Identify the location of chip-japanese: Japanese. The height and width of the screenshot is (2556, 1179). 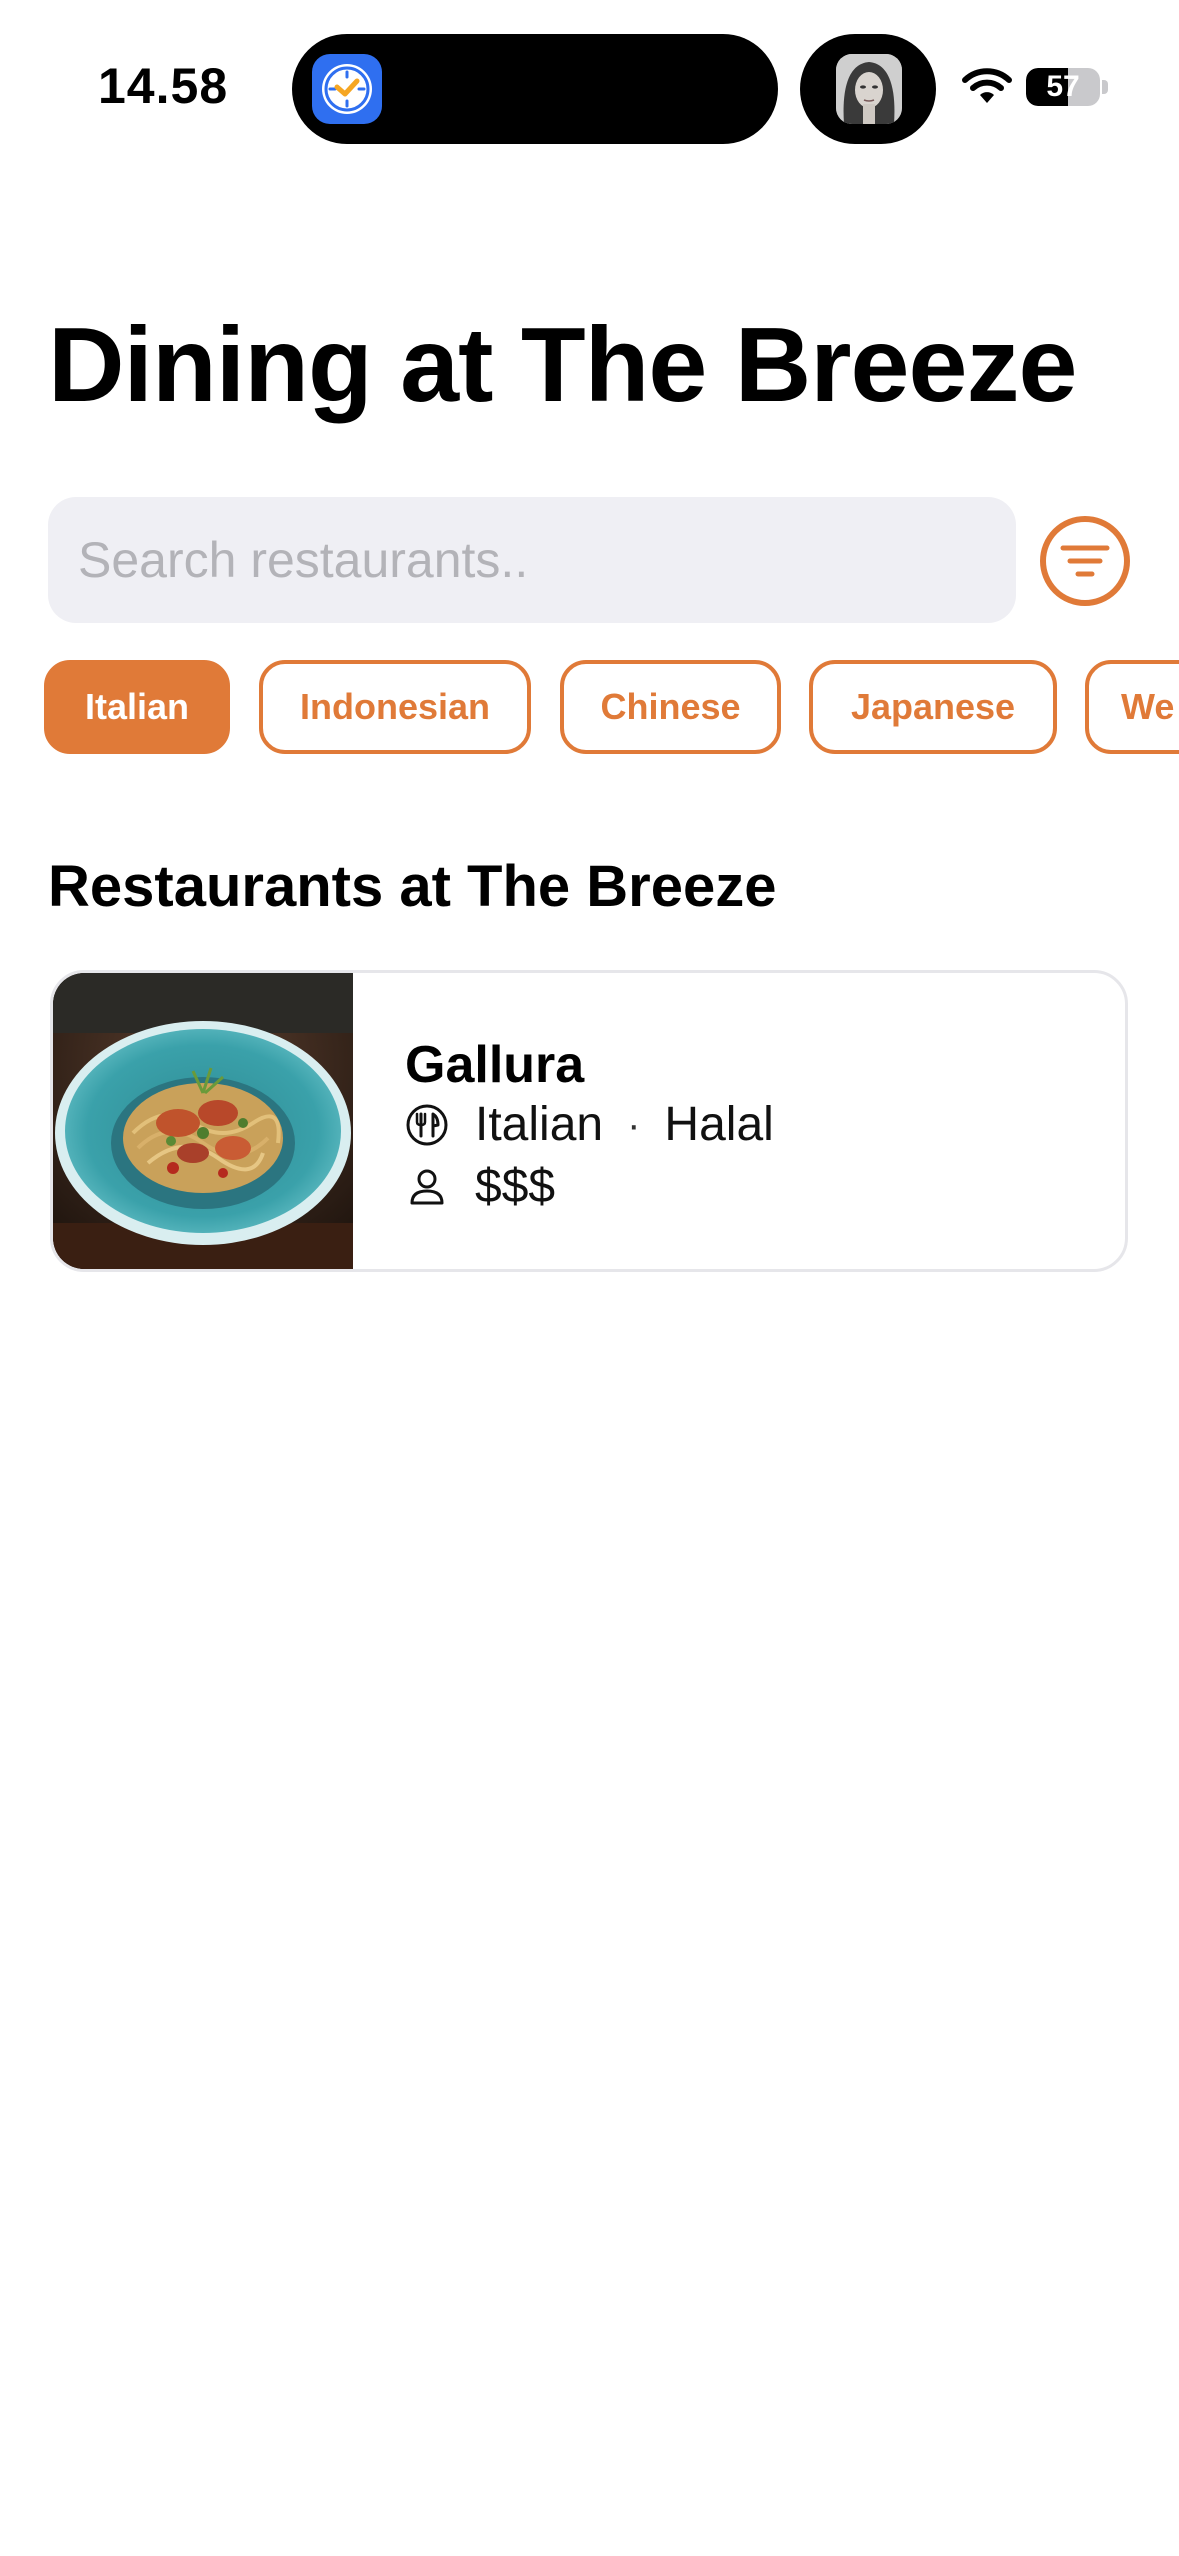
(933, 707).